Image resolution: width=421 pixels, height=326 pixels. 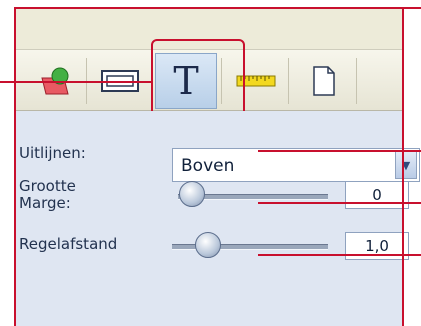 I want to click on size-margin-value: 0, so click(x=377, y=195).